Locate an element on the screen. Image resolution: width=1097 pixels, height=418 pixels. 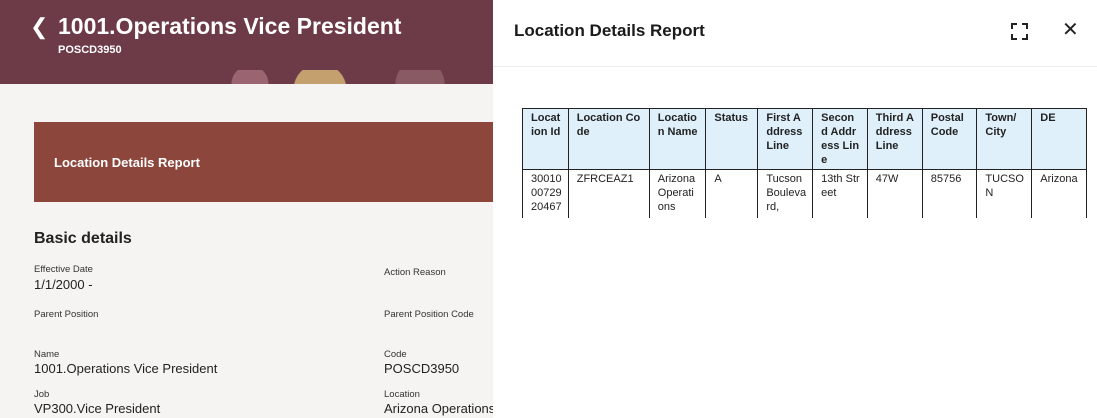
column-header: Location Name is located at coordinates (677, 139).